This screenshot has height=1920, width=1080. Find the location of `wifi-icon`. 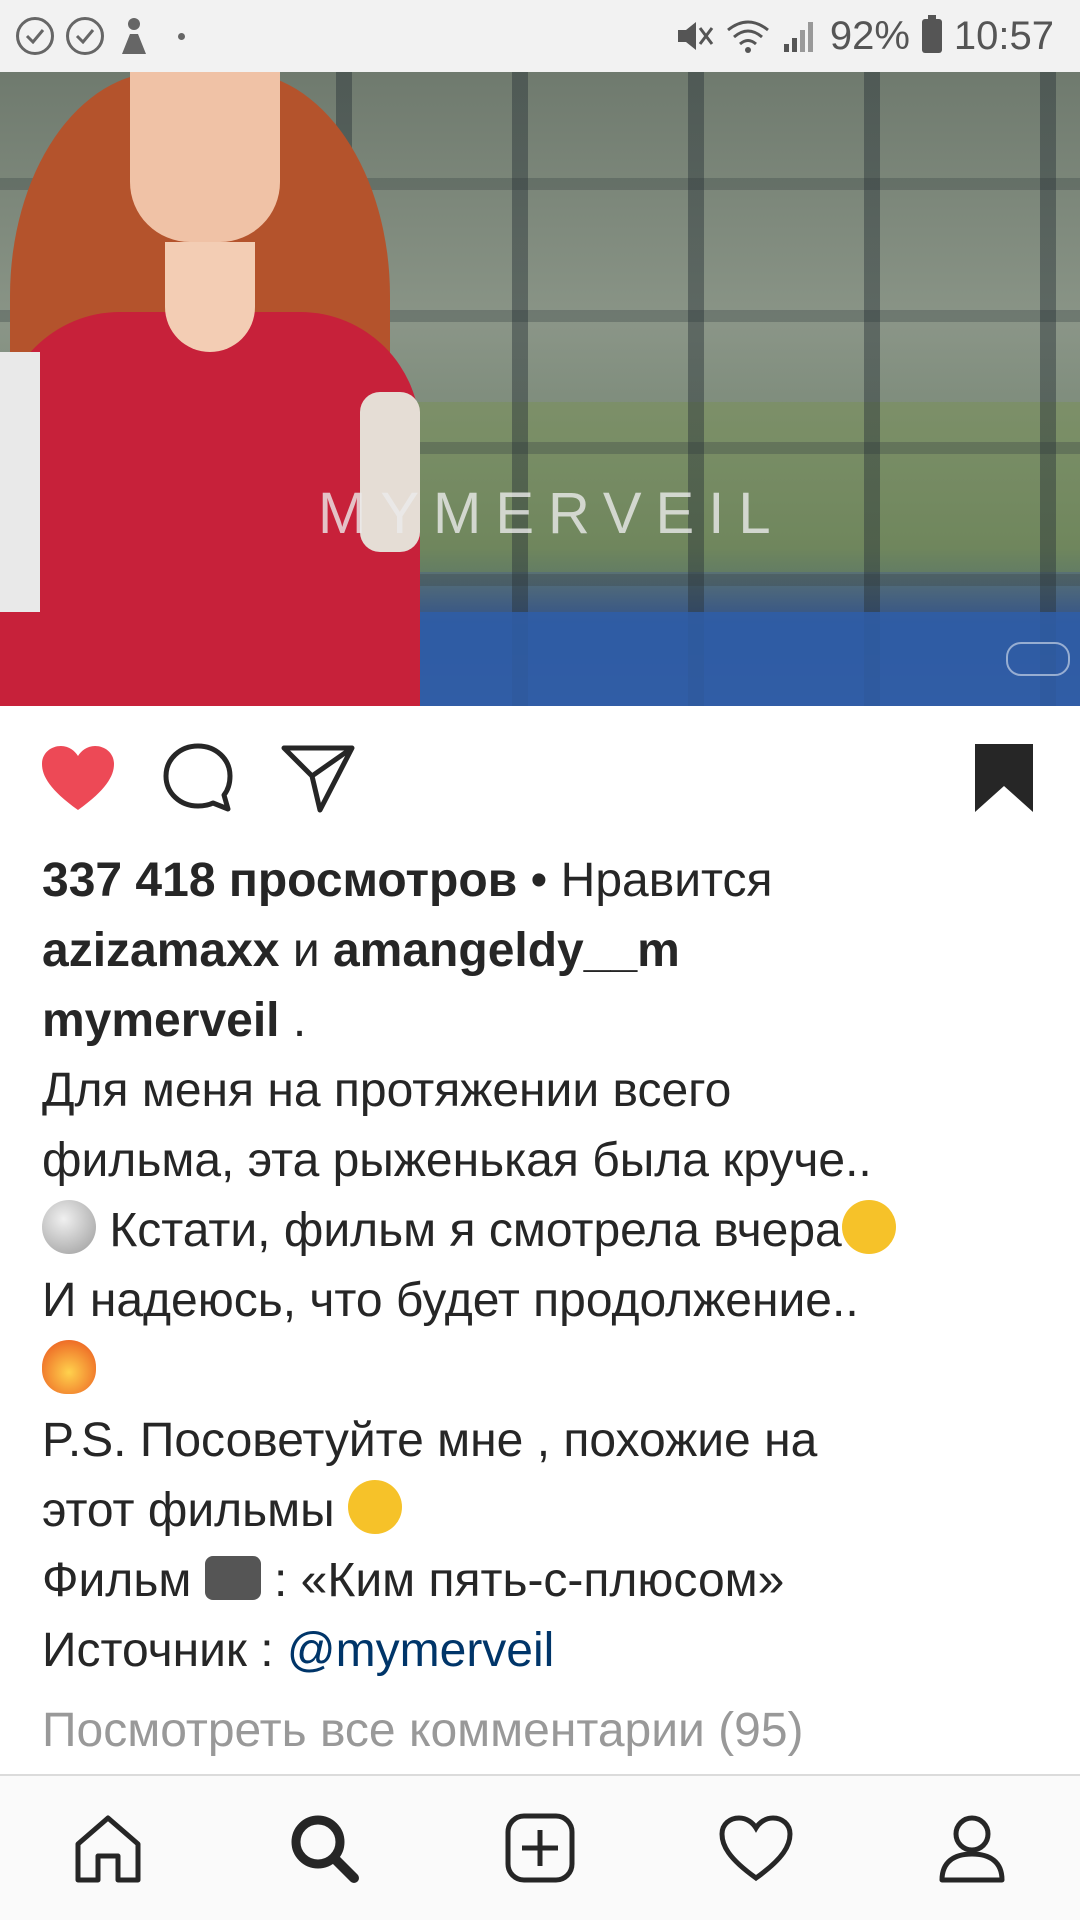

wifi-icon is located at coordinates (747, 36).